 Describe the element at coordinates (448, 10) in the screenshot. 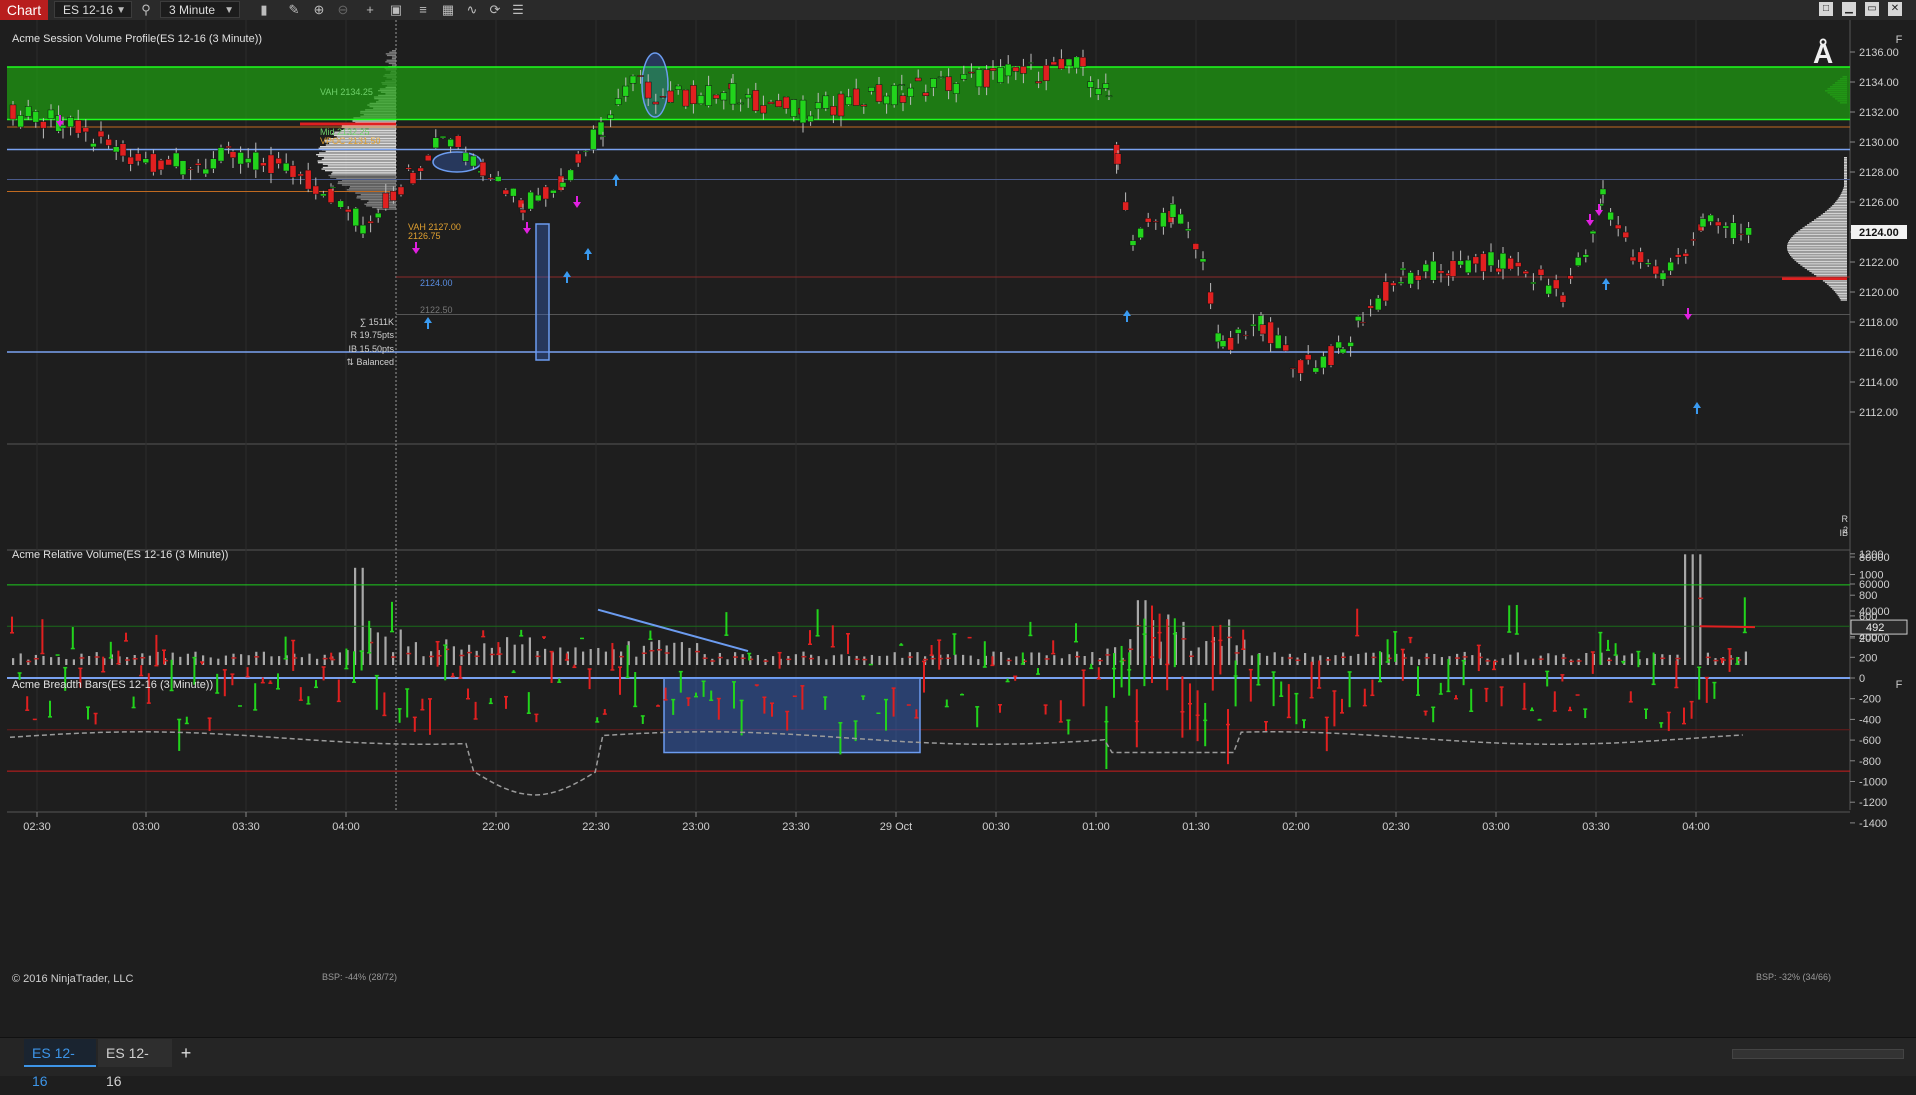

I see `indicator-icon: ▦` at that location.